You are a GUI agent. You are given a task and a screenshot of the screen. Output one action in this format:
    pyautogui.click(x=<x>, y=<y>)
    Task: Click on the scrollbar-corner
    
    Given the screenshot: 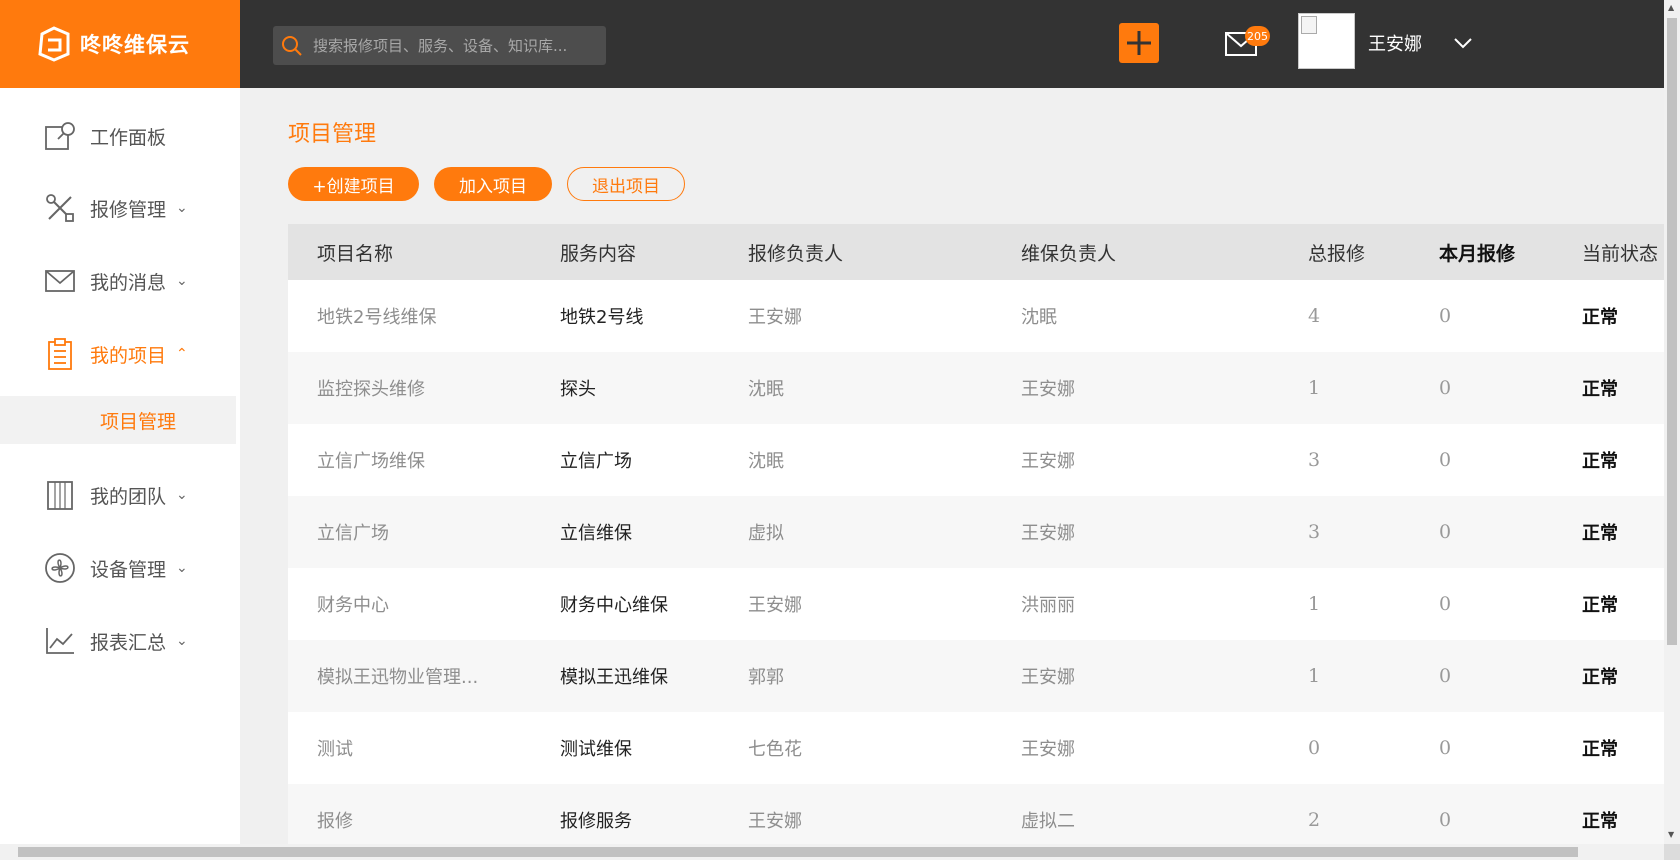 What is the action you would take?
    pyautogui.click(x=1672, y=852)
    